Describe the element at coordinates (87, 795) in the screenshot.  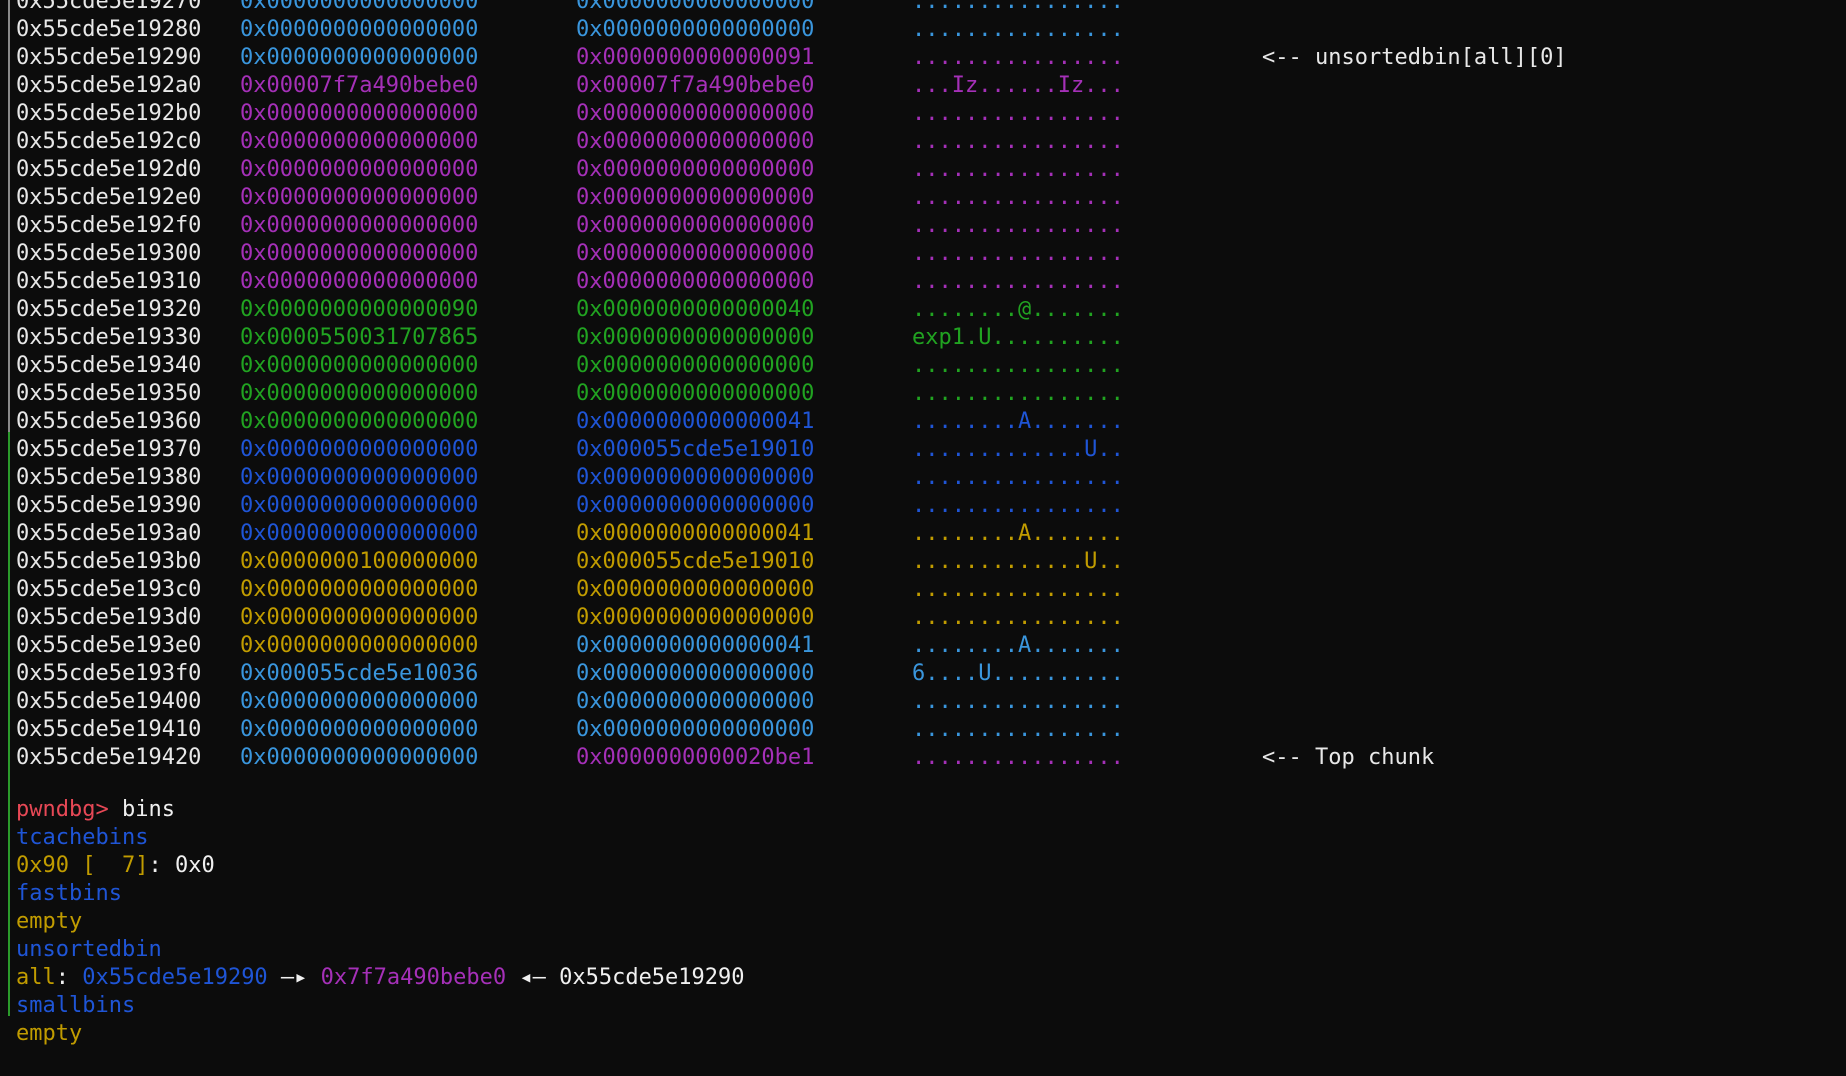
I see `prompt-line: pwndbg> bins` at that location.